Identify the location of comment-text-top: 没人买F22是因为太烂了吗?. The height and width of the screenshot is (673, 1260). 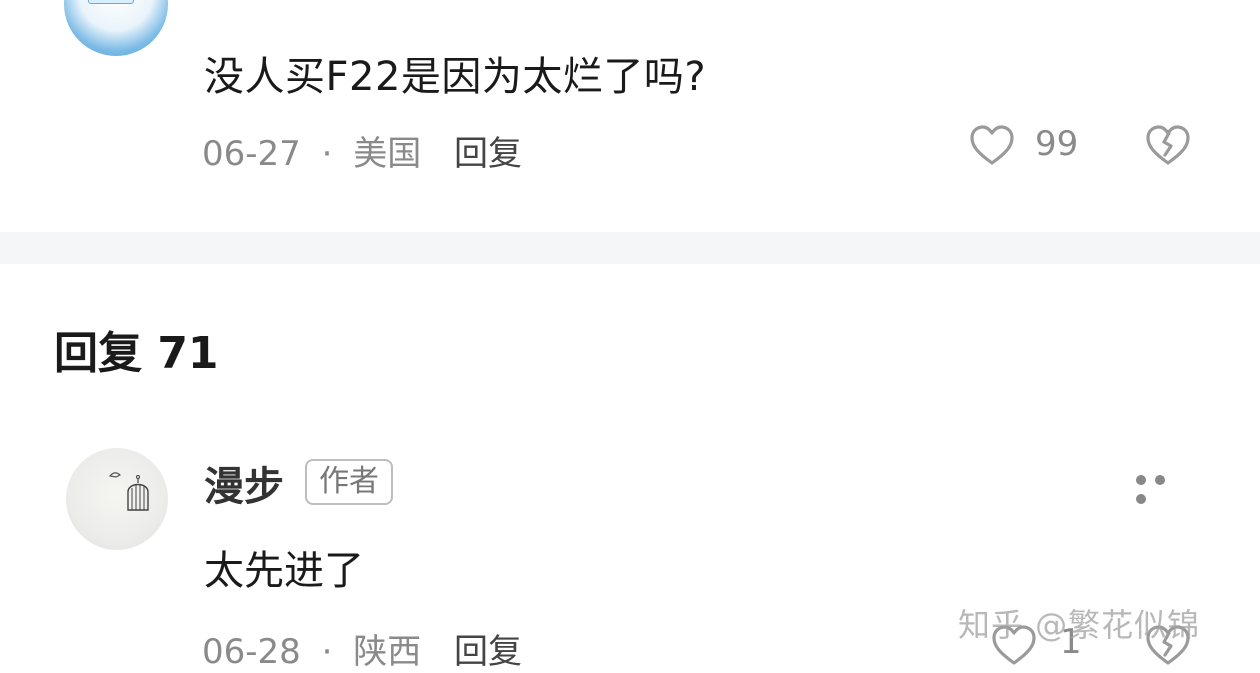
(455, 77).